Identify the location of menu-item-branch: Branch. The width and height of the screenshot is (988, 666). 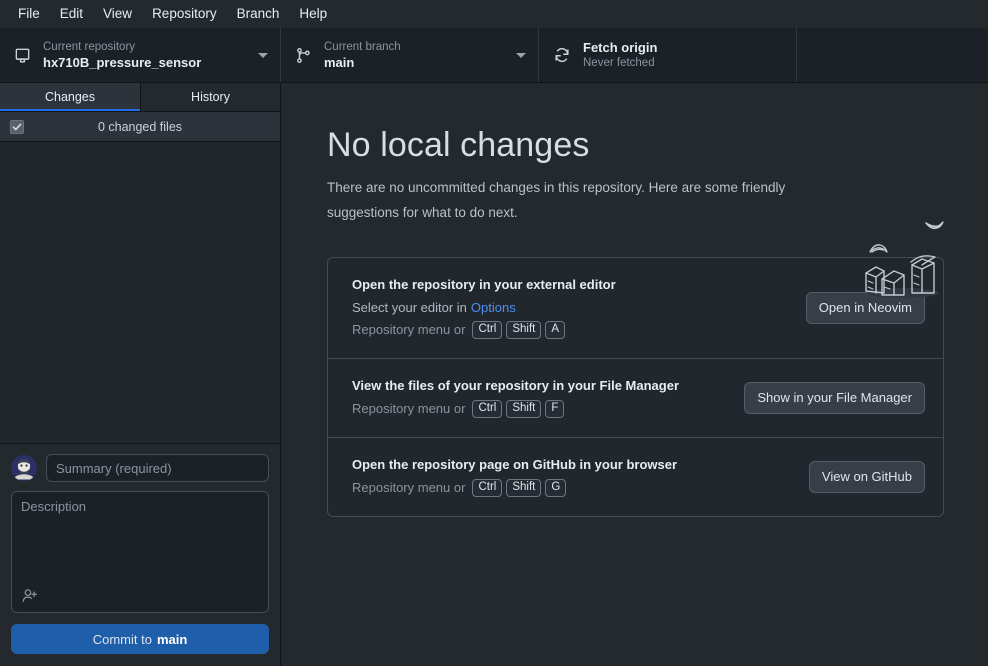
(258, 14).